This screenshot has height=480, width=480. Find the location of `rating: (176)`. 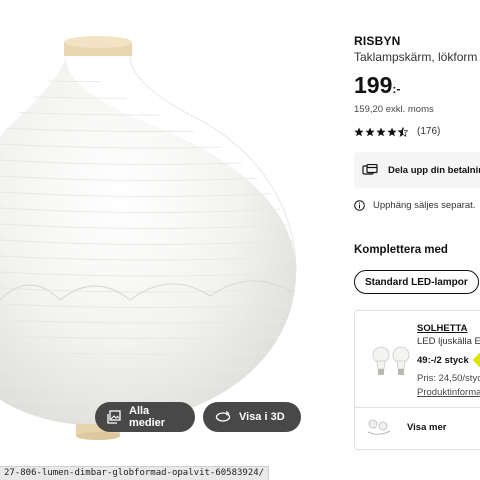

rating: (176) is located at coordinates (397, 131).